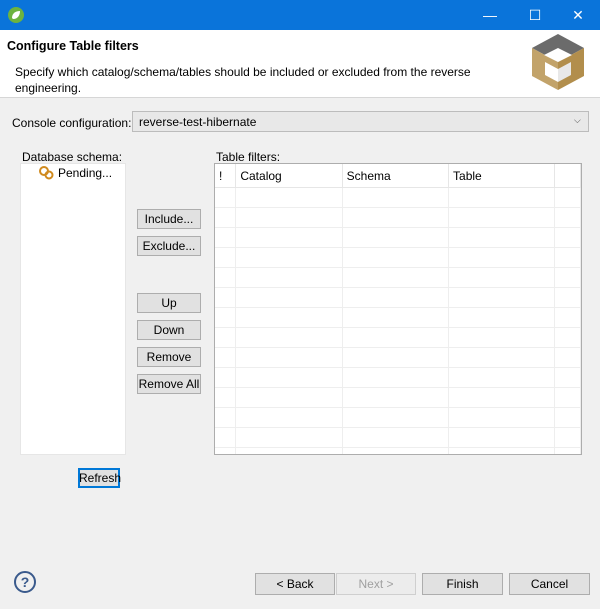 This screenshot has width=600, height=609. I want to click on database-schema-tree, so click(73, 309).